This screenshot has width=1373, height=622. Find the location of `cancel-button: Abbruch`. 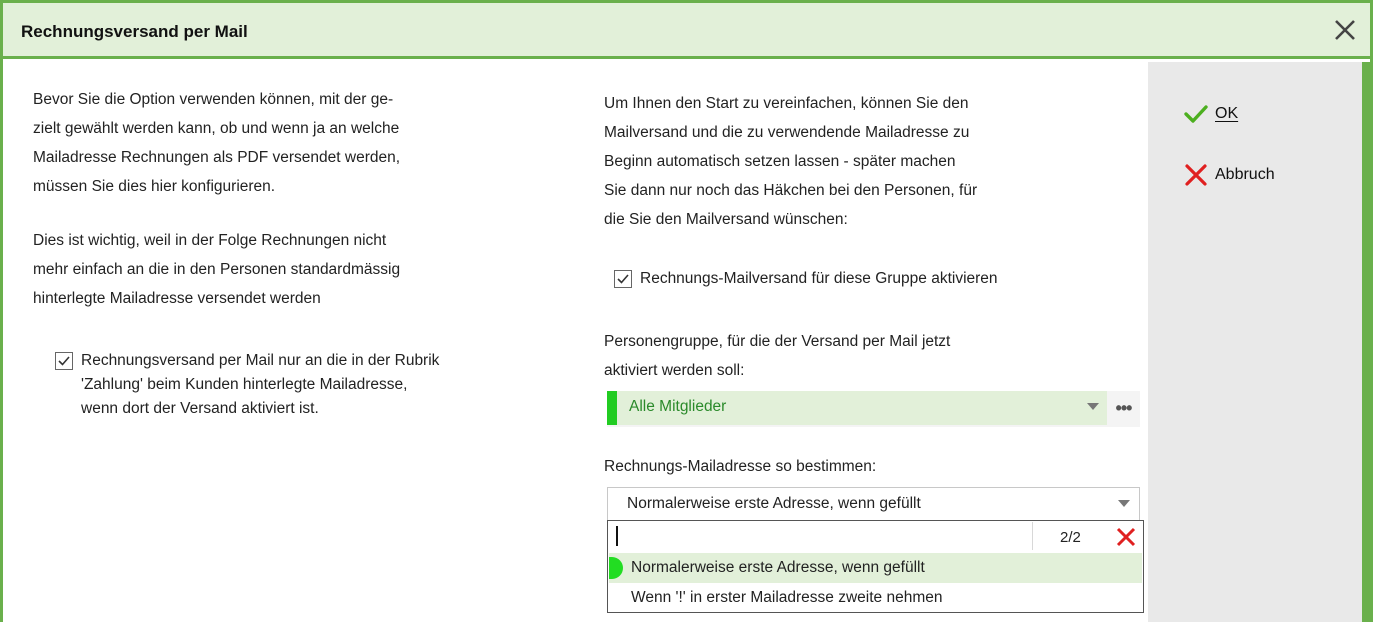

cancel-button: Abbruch is located at coordinates (1229, 175).